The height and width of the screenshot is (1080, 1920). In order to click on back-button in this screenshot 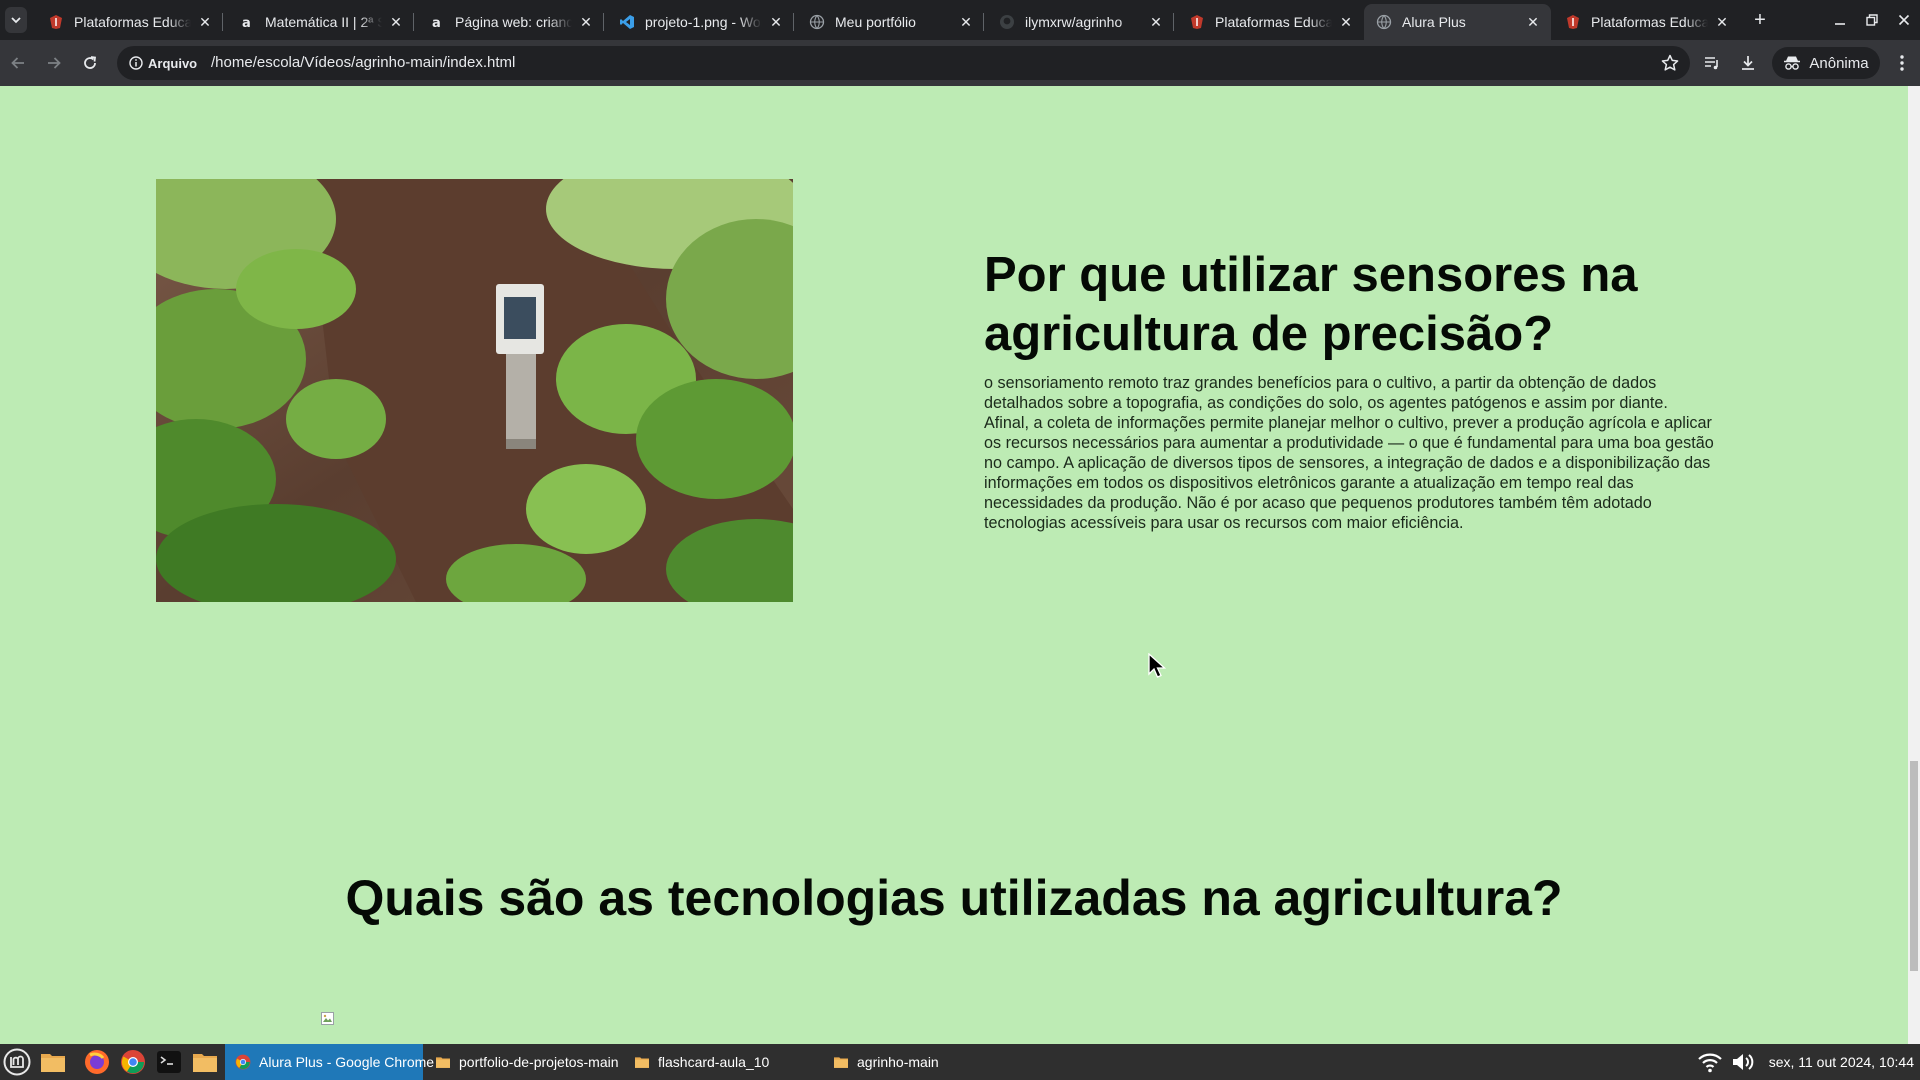, I will do `click(18, 63)`.